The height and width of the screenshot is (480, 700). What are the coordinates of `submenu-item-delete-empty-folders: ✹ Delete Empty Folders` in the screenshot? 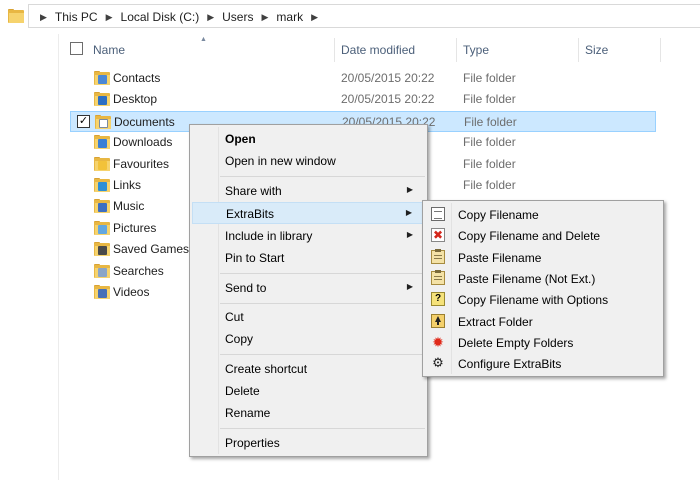 It's located at (543, 342).